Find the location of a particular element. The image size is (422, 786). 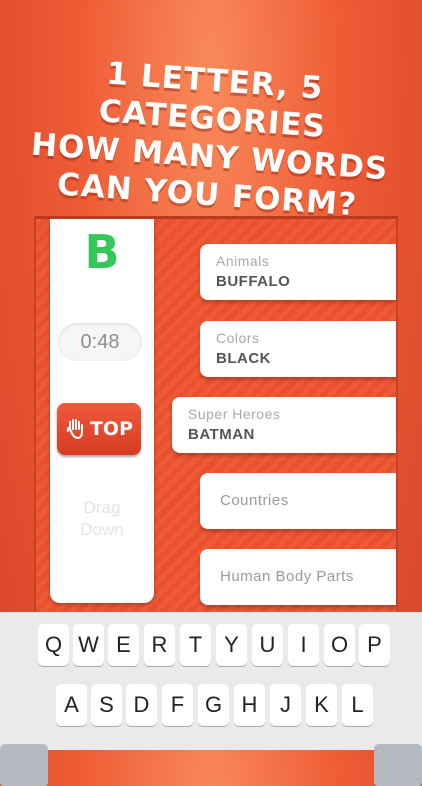

countdown-timer: 0:48 is located at coordinates (100, 342).